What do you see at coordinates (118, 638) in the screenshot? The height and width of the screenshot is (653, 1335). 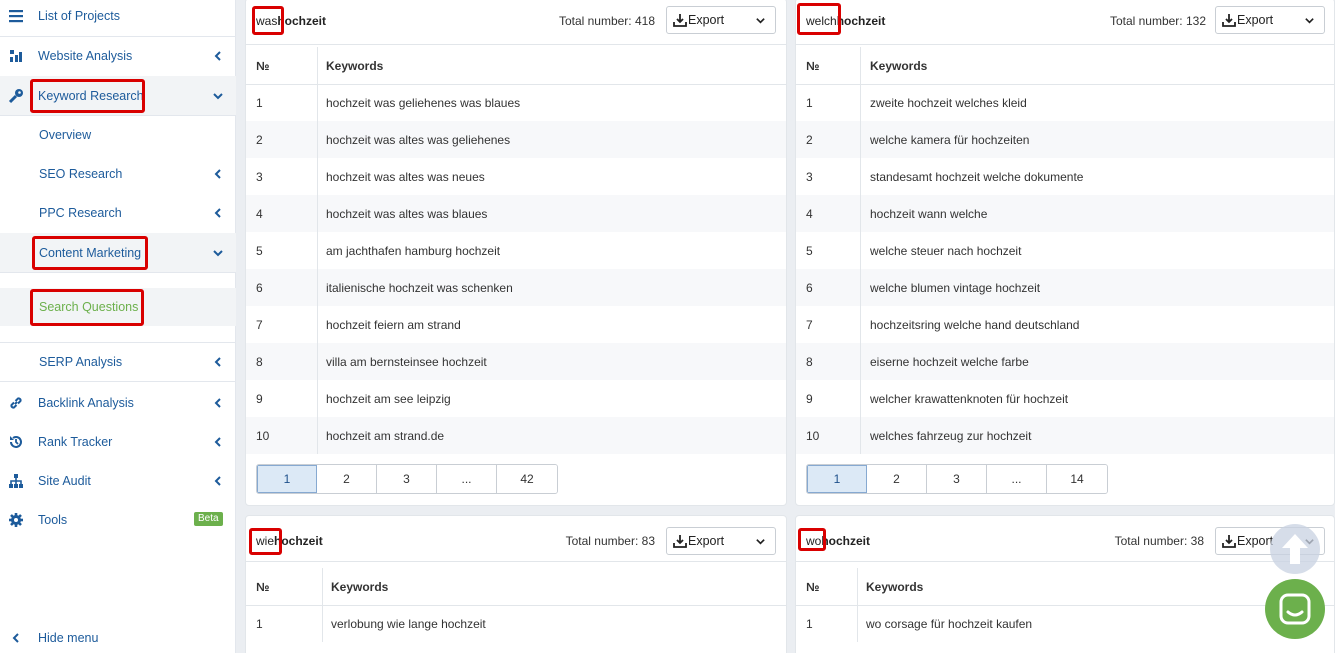 I see `hide-menu-button: Hide menu` at bounding box center [118, 638].